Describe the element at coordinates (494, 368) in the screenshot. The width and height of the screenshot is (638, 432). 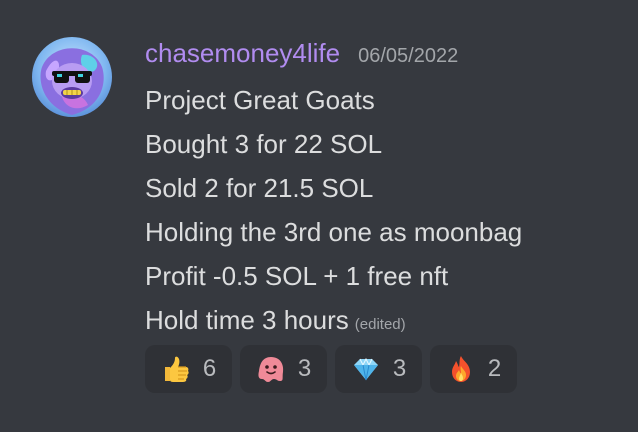
I see `reaction-count: 2` at that location.